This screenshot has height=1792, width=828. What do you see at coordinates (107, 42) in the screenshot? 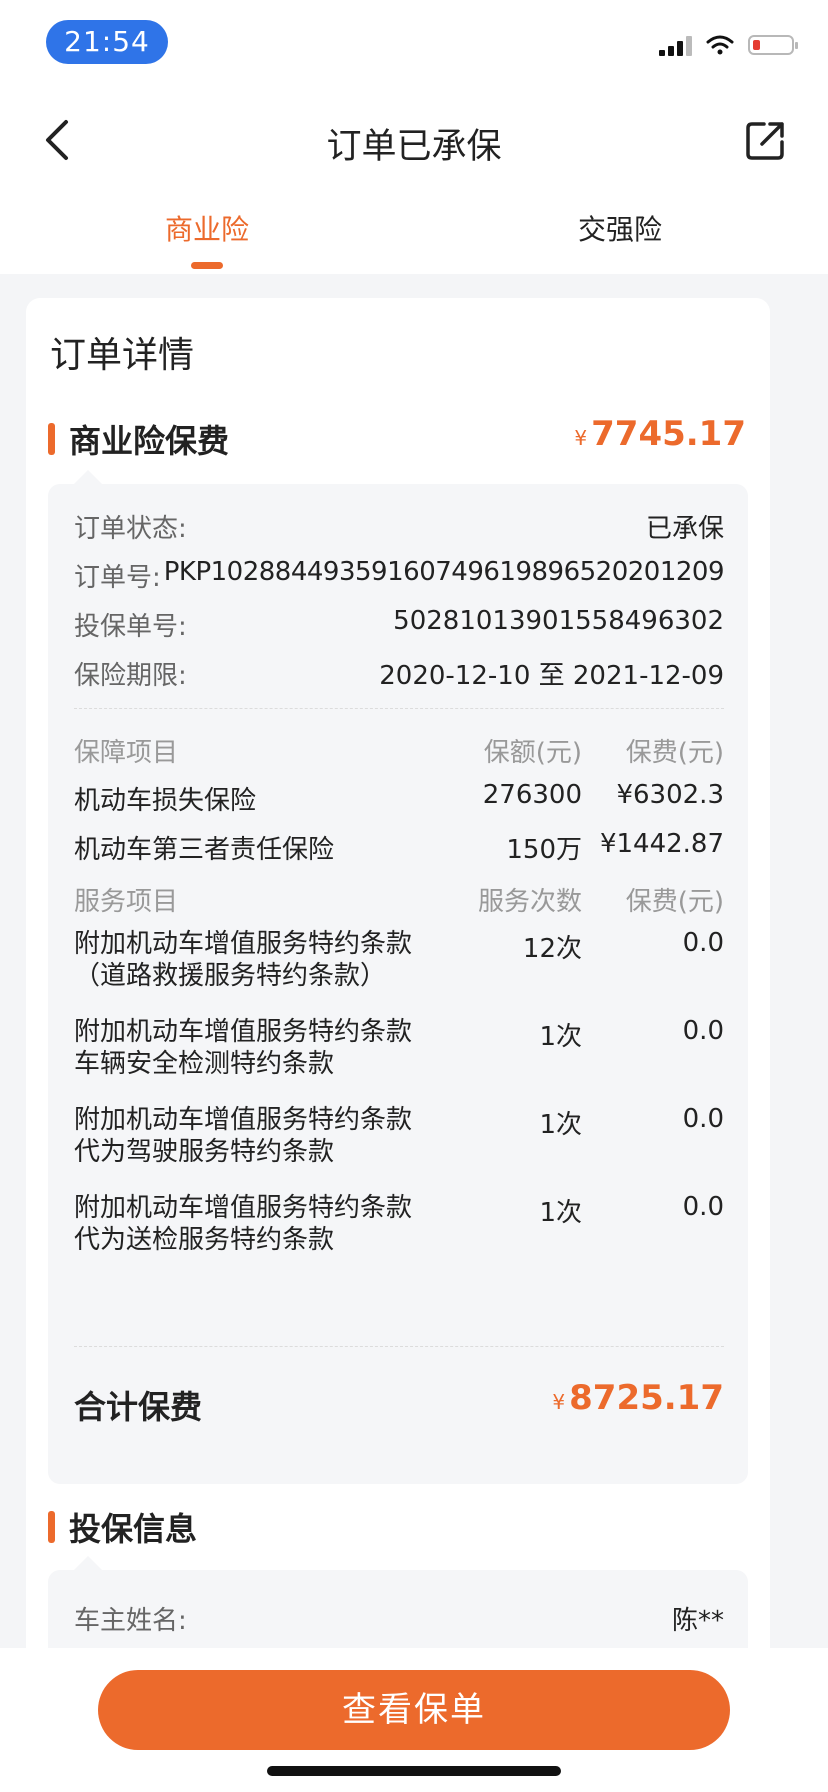
I see `status-time: 21:54` at bounding box center [107, 42].